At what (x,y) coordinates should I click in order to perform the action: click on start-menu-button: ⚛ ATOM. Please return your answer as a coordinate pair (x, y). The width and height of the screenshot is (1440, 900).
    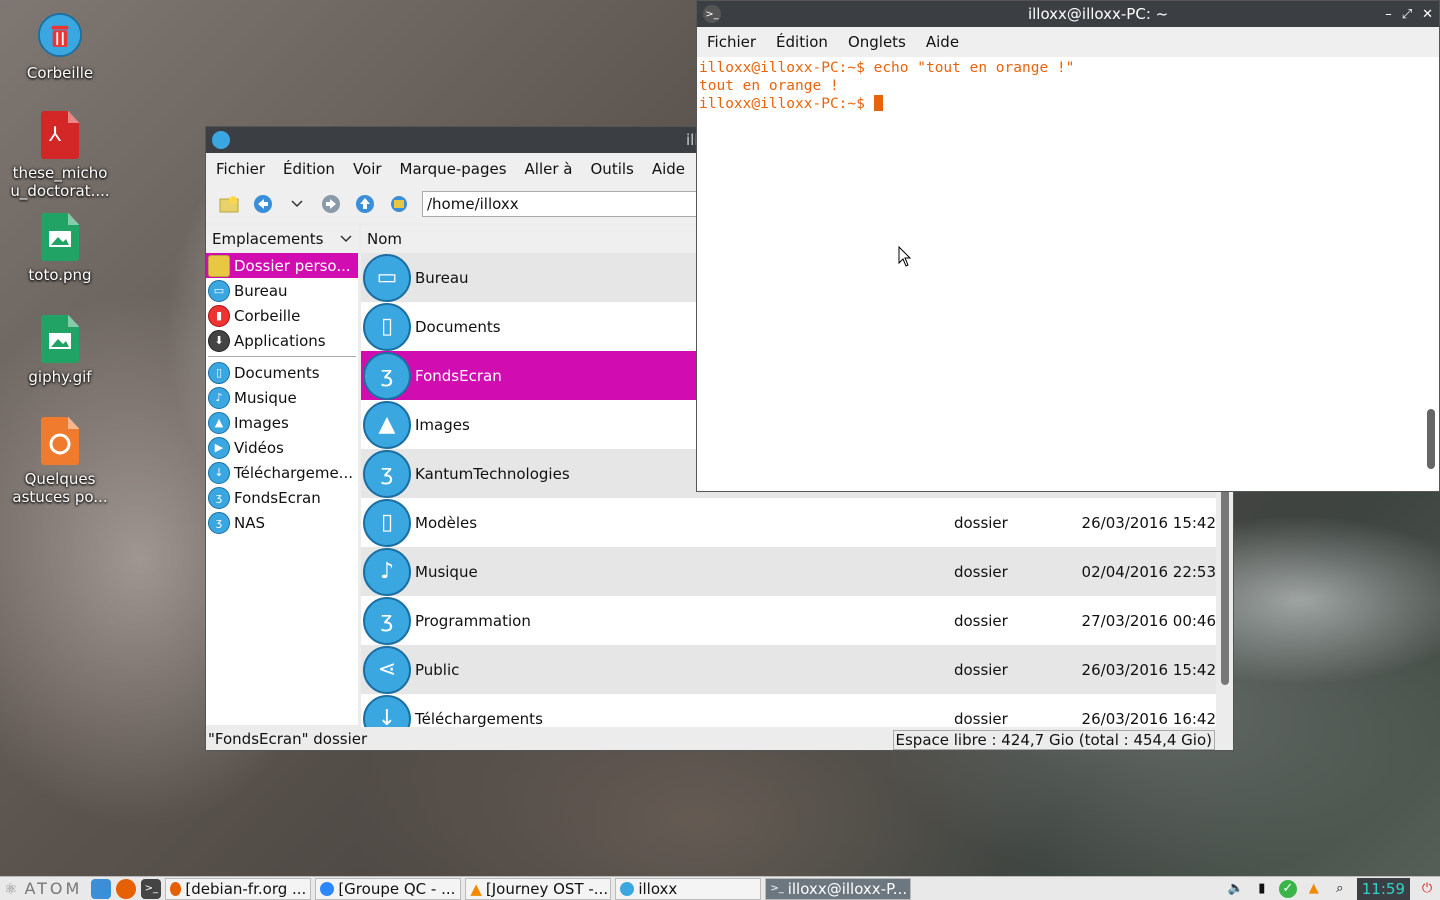
    Looking at the image, I should click on (43, 888).